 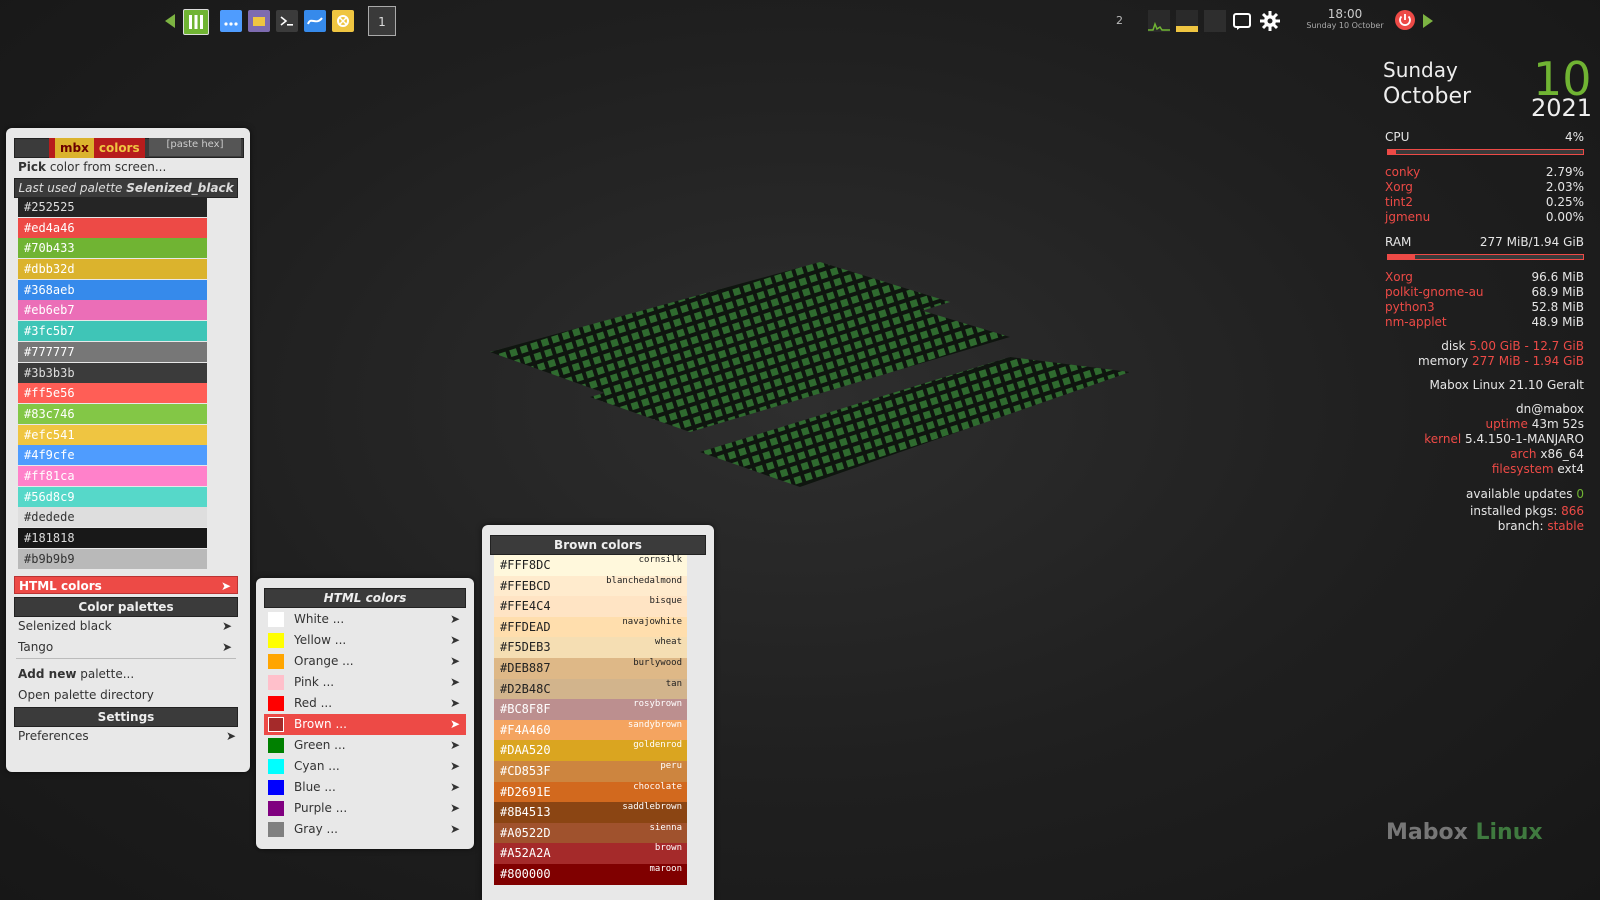 I want to click on palette-swatch: #ff81ca, so click(x=112, y=475).